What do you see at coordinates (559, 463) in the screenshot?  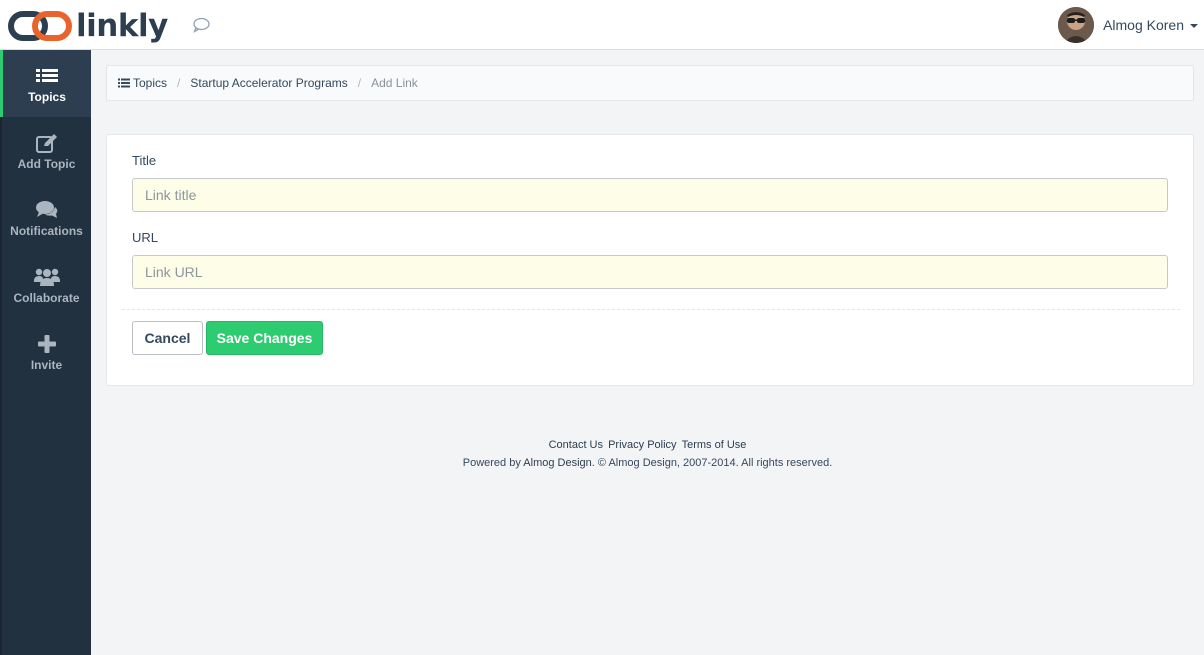 I see `almog-design-link: Almog Design.` at bounding box center [559, 463].